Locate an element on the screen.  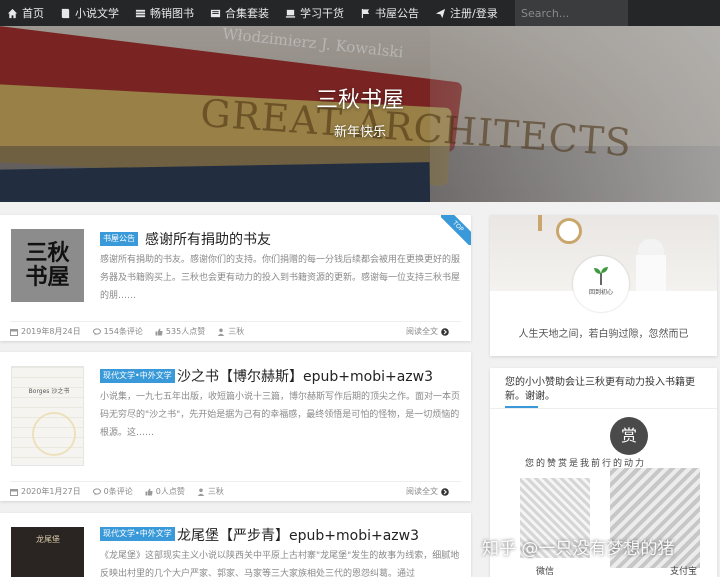
nav-bestsellers-label: 畅销图书 is located at coordinates (172, 13).